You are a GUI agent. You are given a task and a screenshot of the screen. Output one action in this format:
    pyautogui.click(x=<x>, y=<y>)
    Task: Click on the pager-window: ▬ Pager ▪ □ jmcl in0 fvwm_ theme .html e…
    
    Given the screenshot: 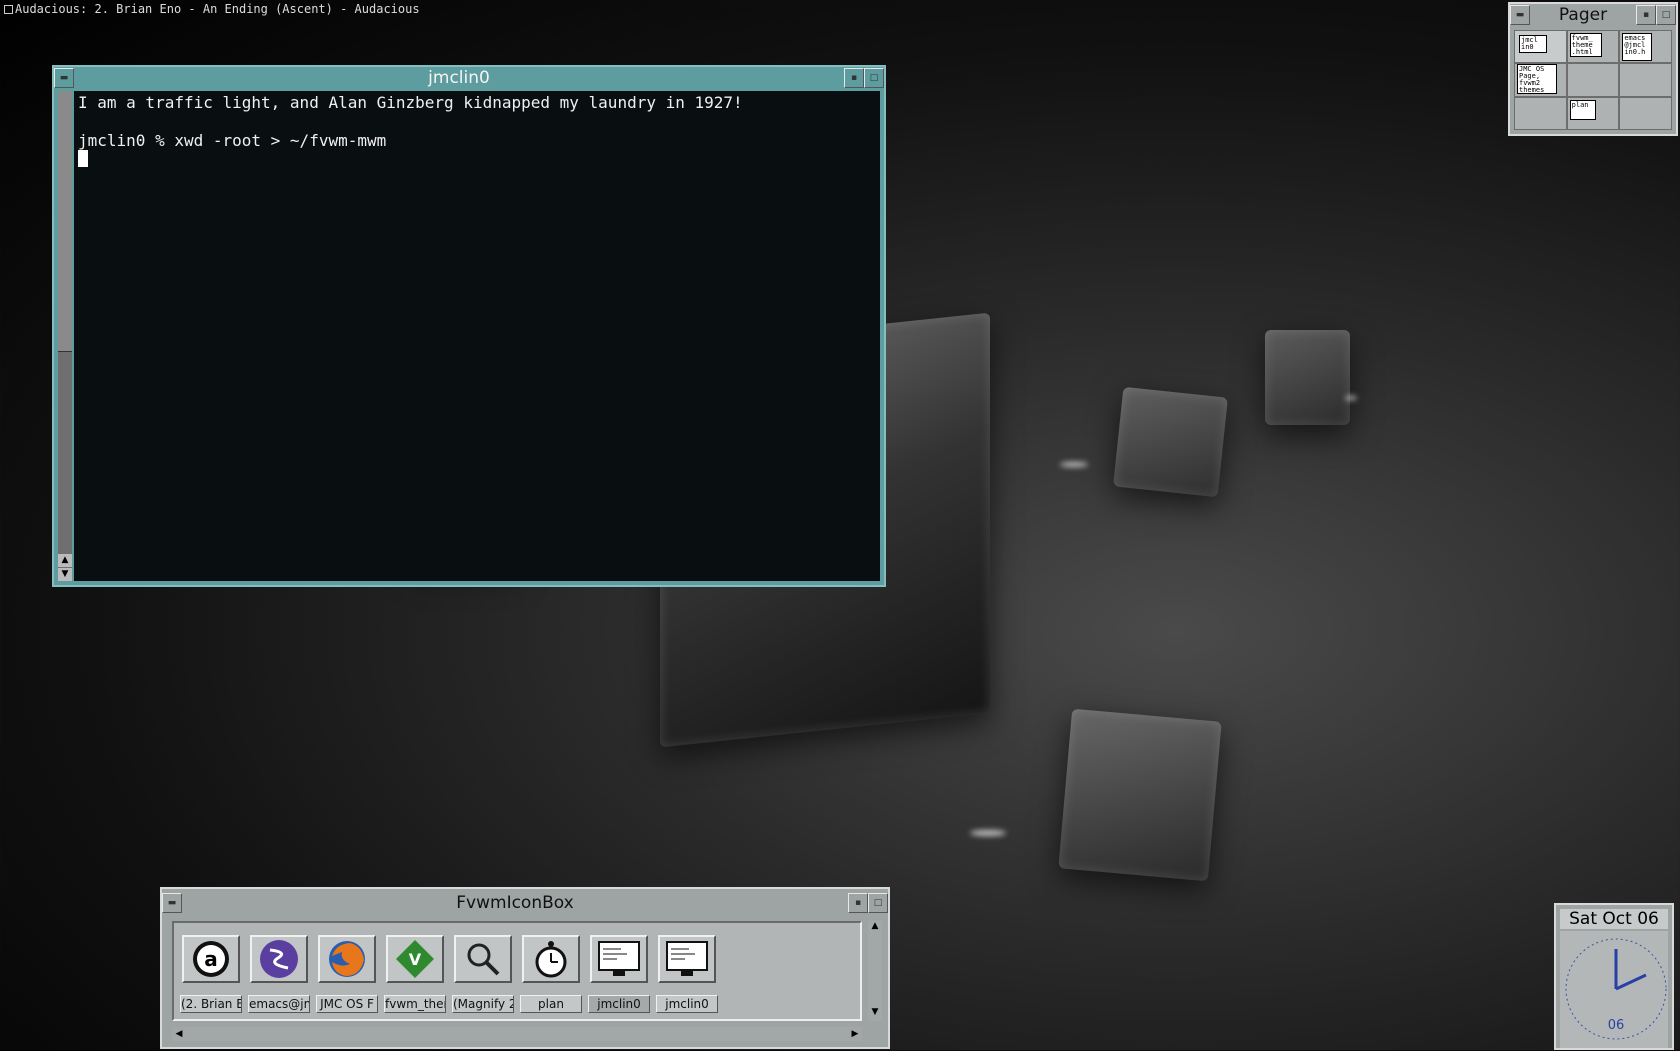 What is the action you would take?
    pyautogui.click(x=1593, y=69)
    